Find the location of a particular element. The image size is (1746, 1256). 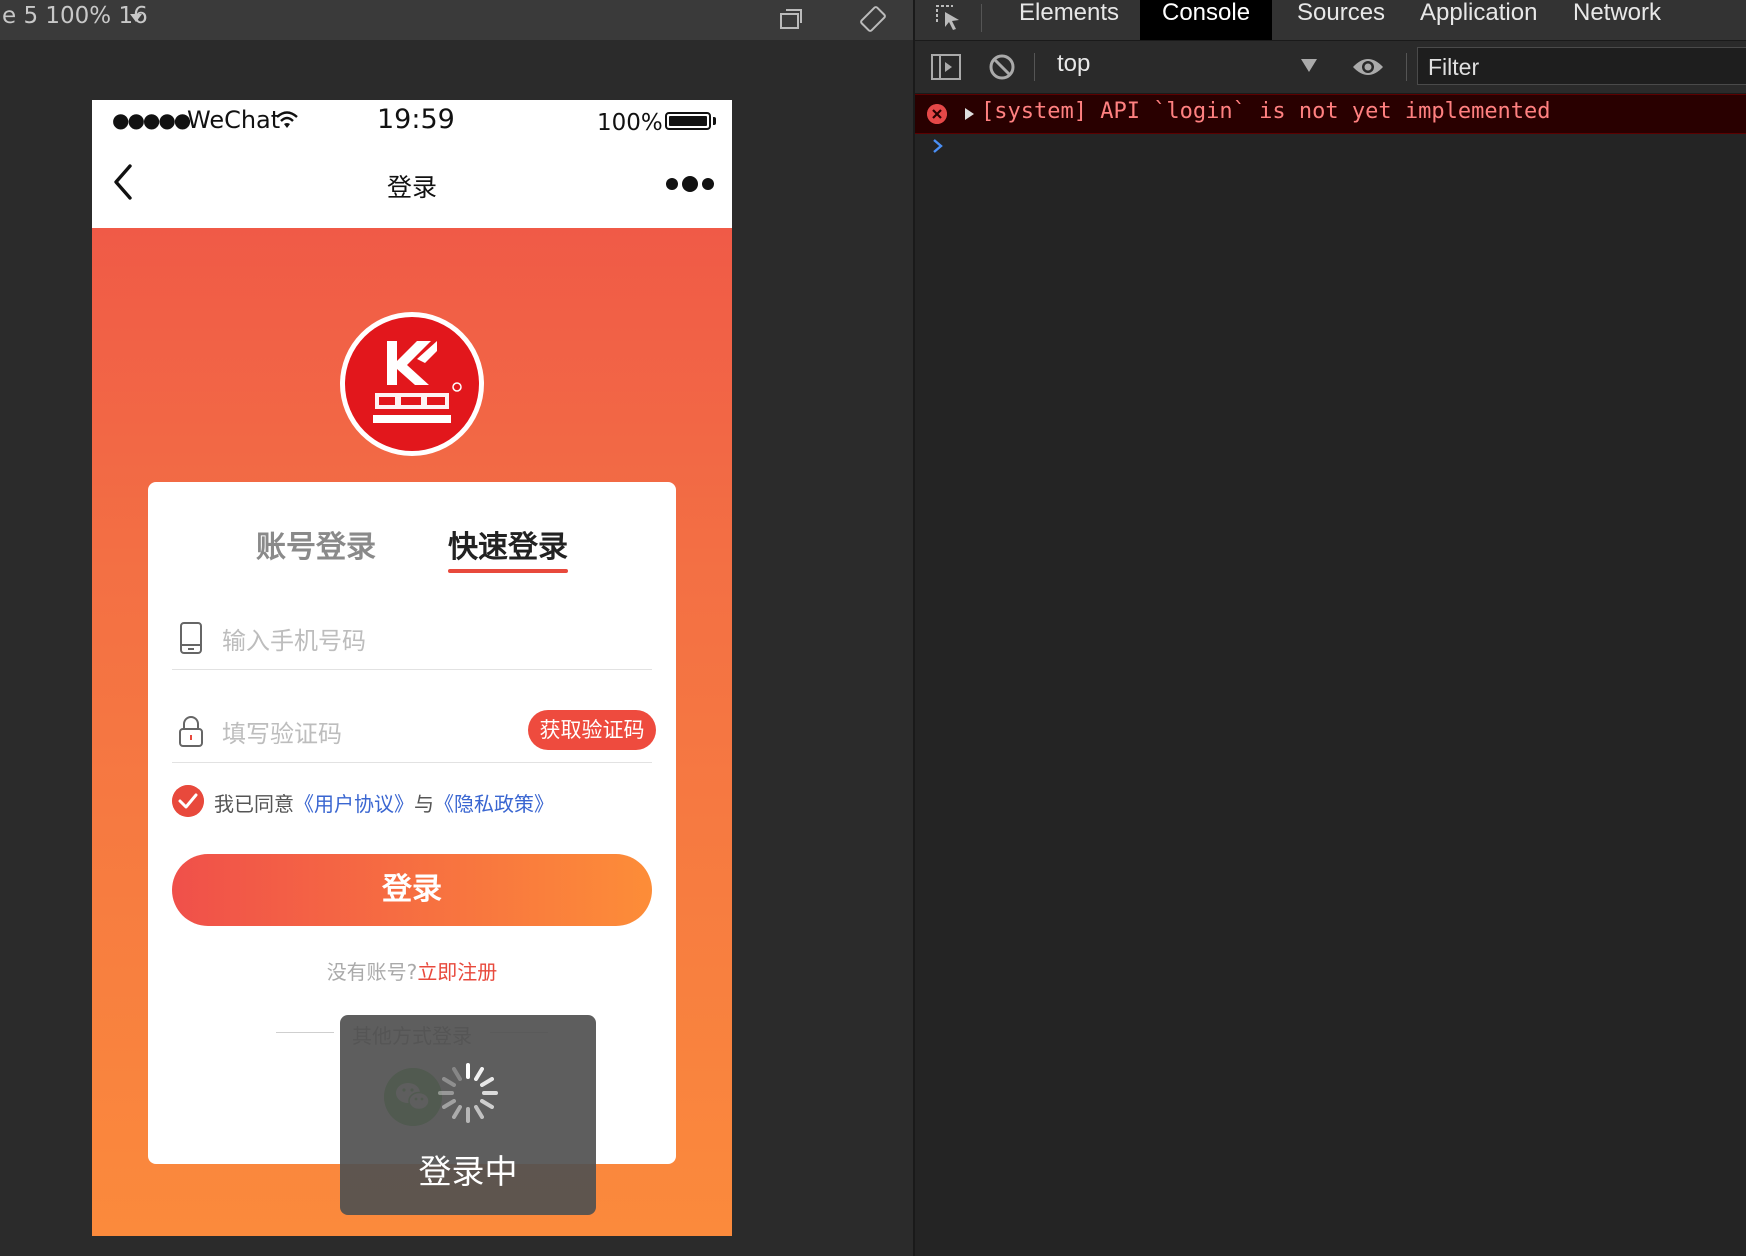

eye-icon is located at coordinates (1368, 67).